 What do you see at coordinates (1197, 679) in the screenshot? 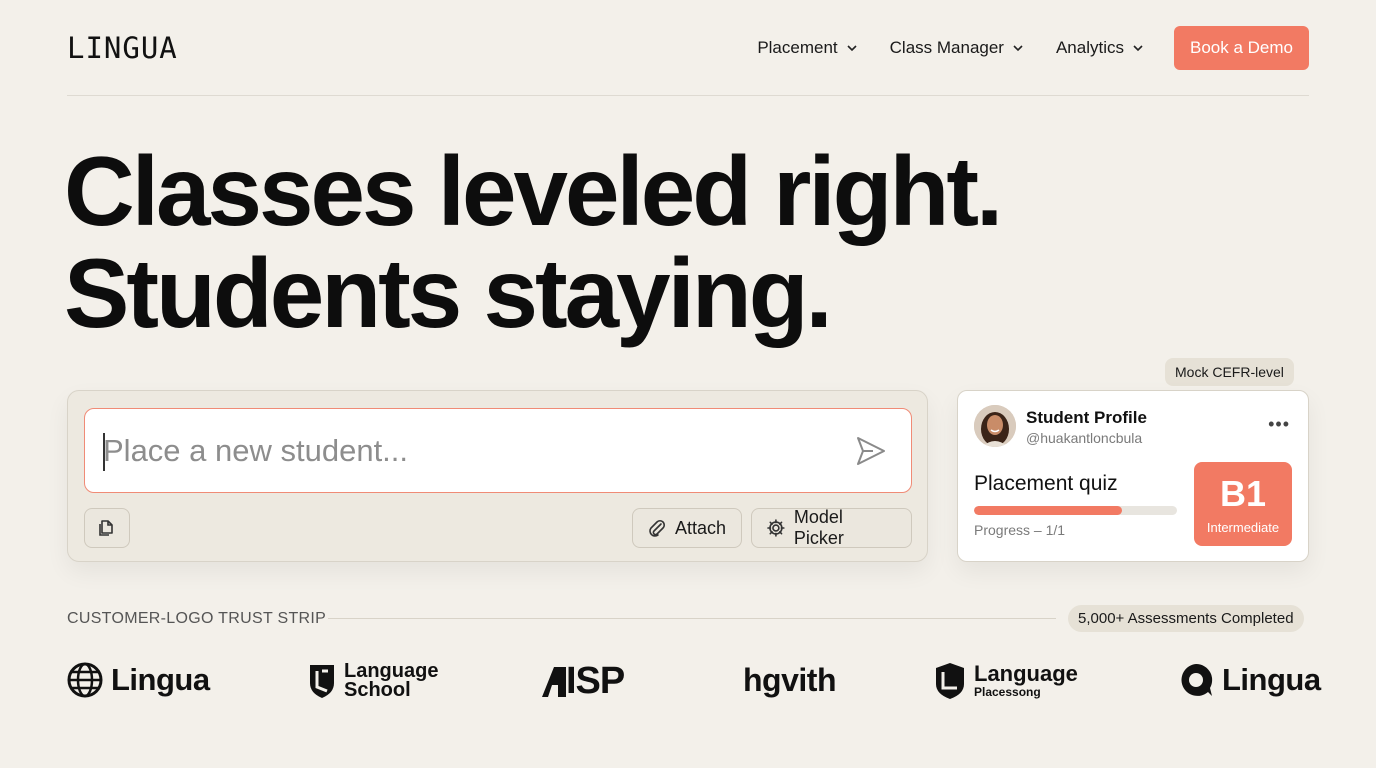
I see `speech-bubble-icon` at bounding box center [1197, 679].